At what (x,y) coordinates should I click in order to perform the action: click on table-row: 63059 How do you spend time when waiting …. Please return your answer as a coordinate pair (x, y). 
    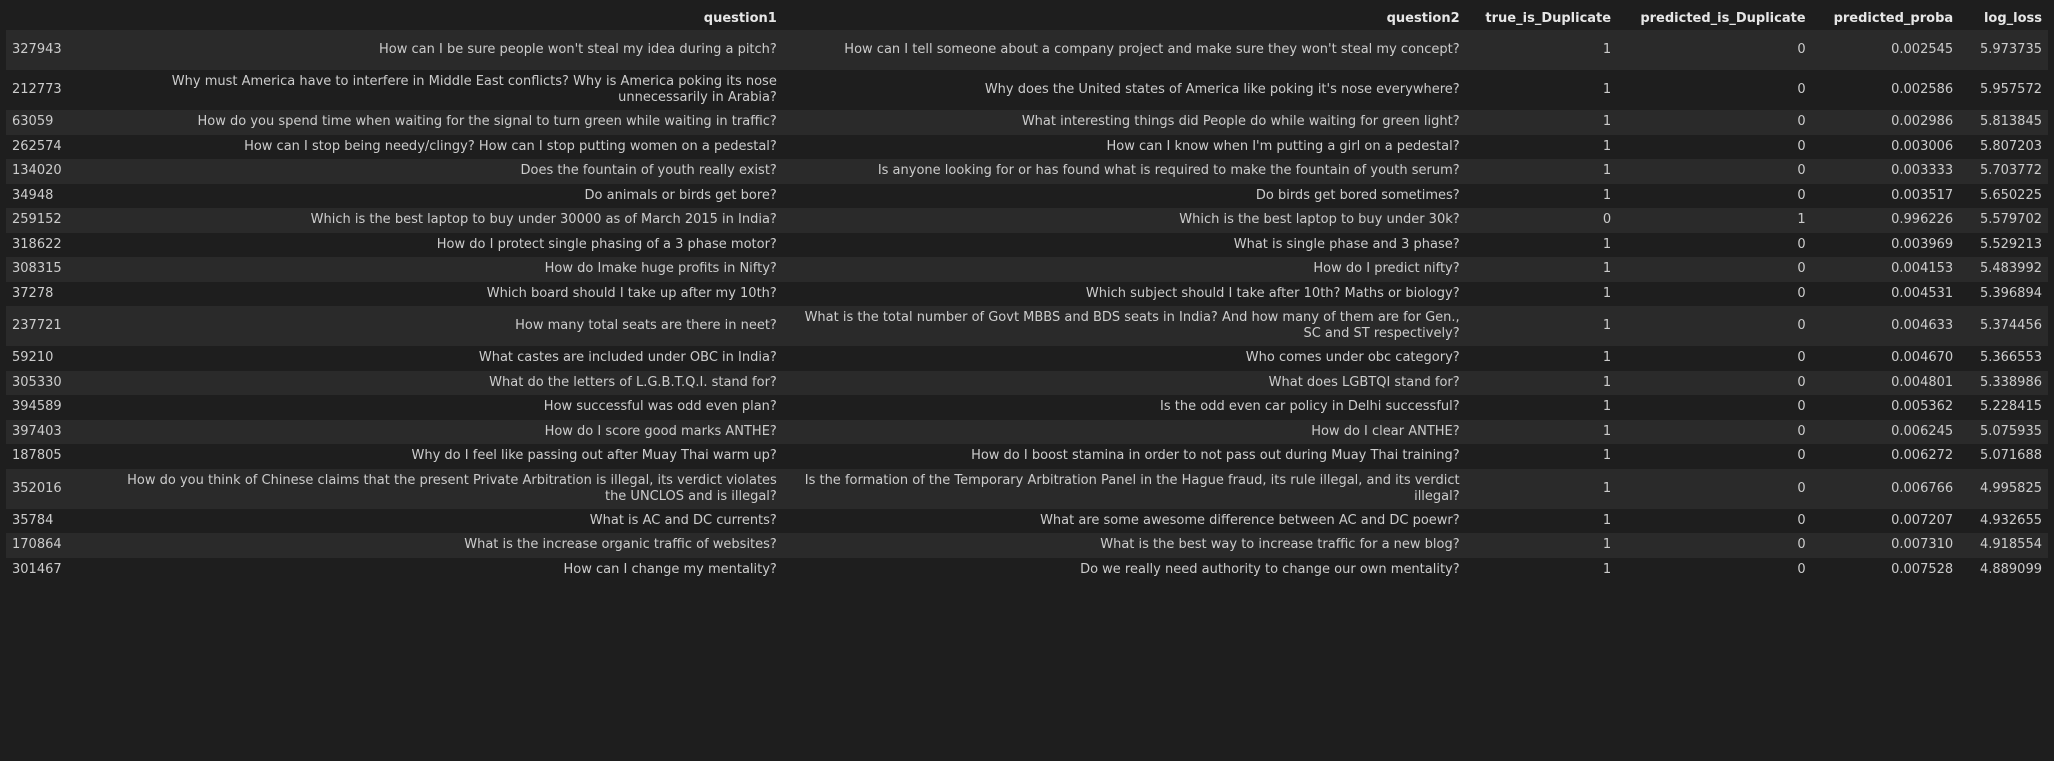
    Looking at the image, I should click on (1027, 122).